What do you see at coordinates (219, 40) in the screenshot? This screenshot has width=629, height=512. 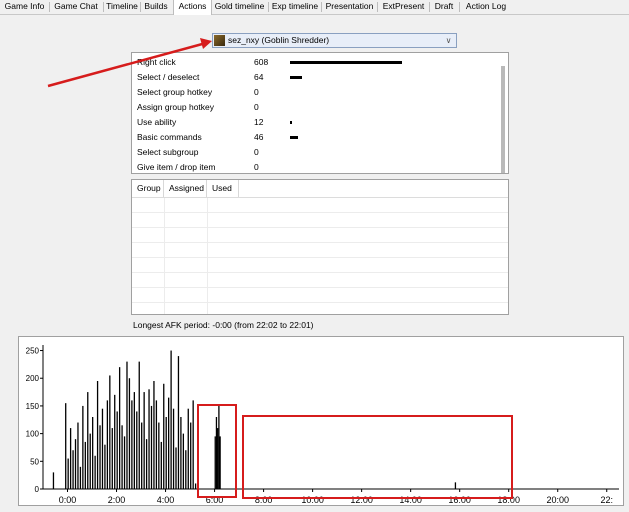 I see `hero-portrait-icon` at bounding box center [219, 40].